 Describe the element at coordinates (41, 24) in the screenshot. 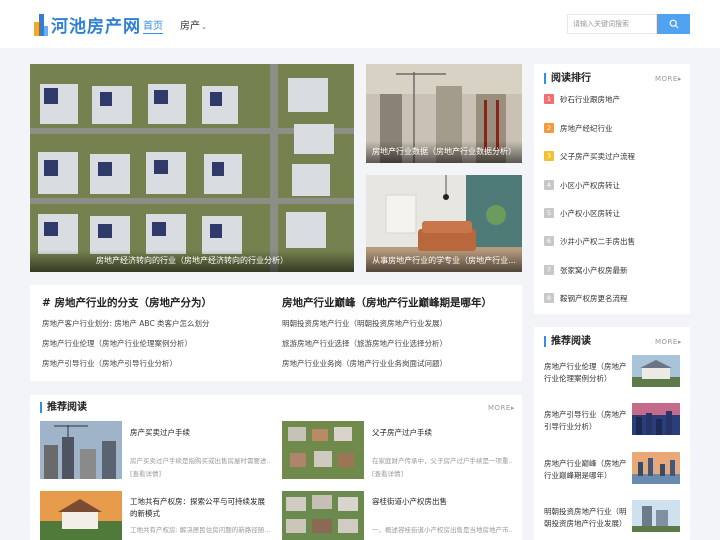

I see `logo-building-icon` at that location.